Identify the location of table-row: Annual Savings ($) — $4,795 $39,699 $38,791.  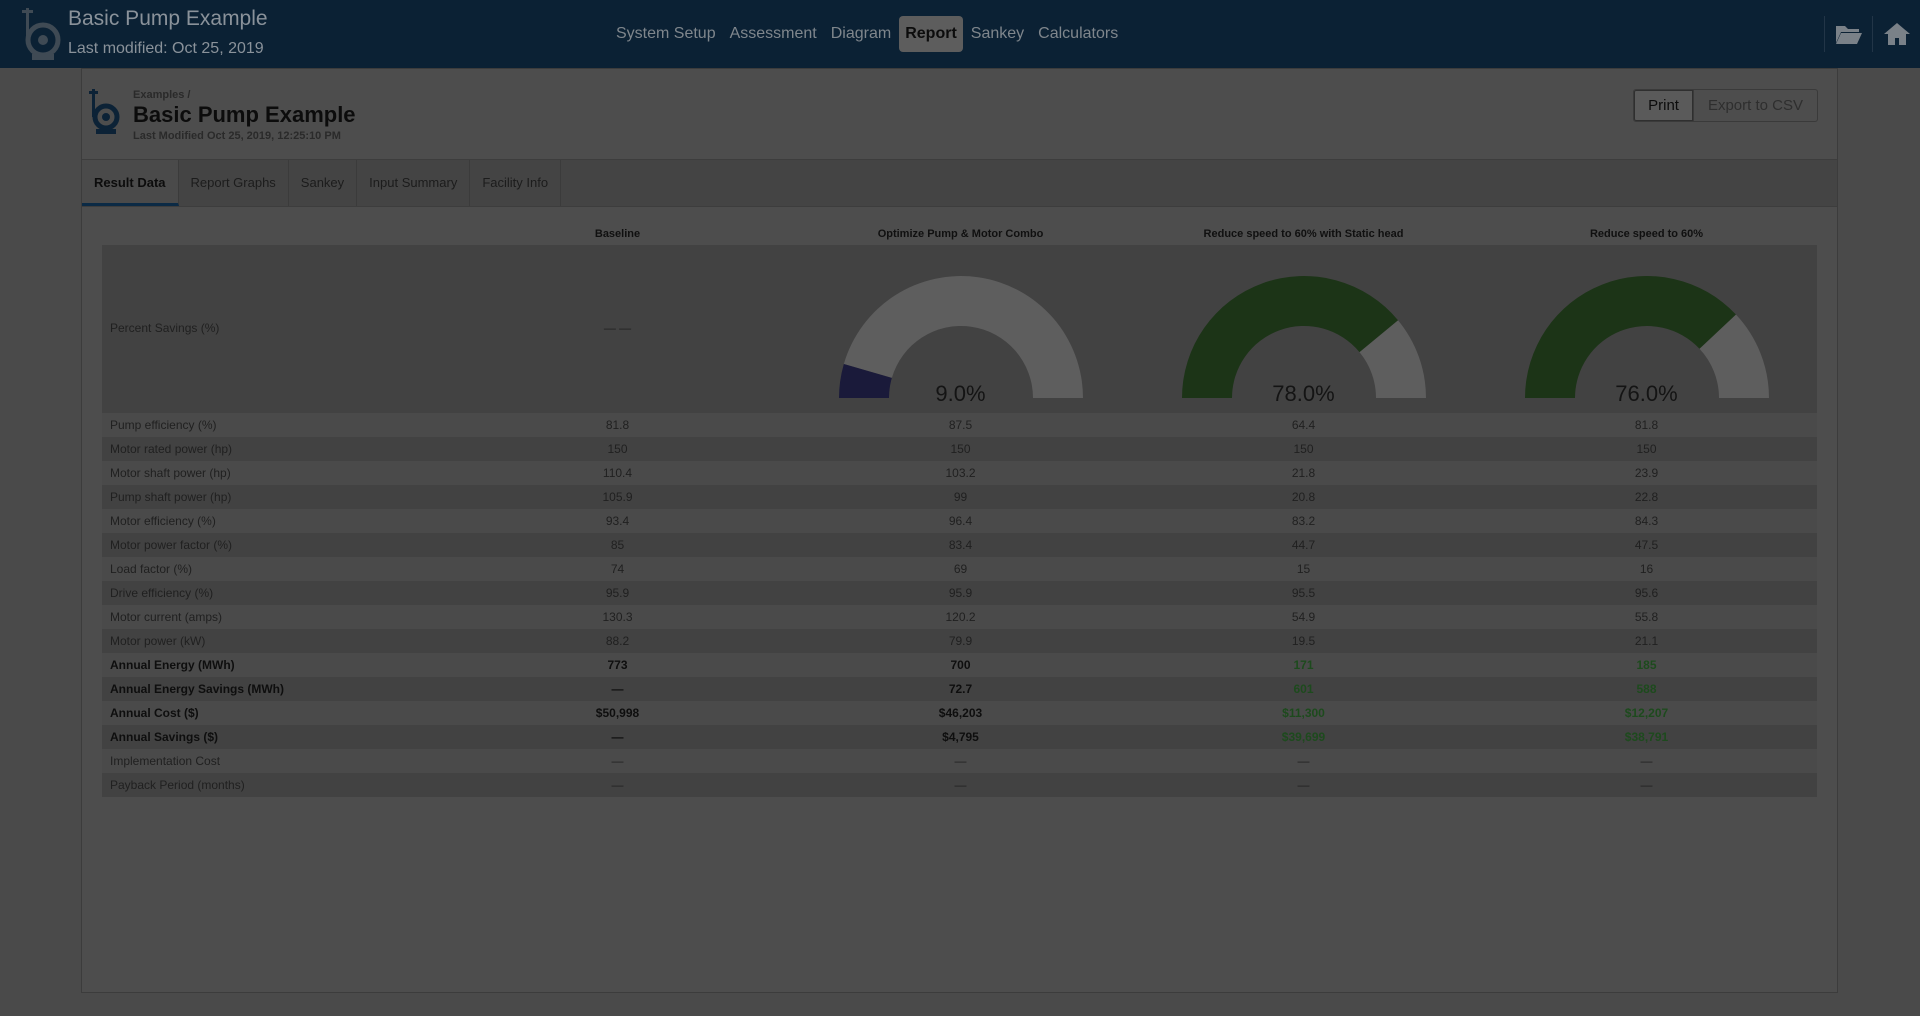
(959, 737).